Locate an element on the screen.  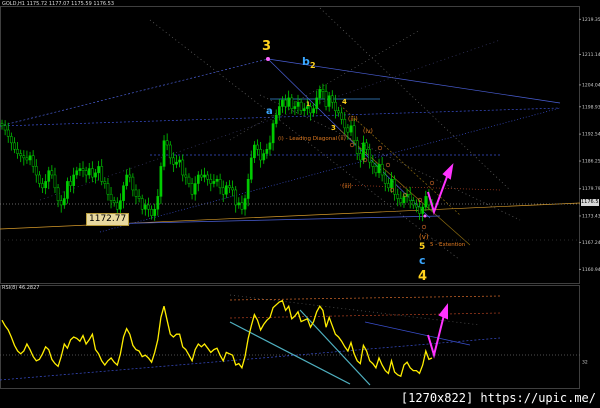
price-tick-label: 1186.25 is located at coordinates (591, 162).